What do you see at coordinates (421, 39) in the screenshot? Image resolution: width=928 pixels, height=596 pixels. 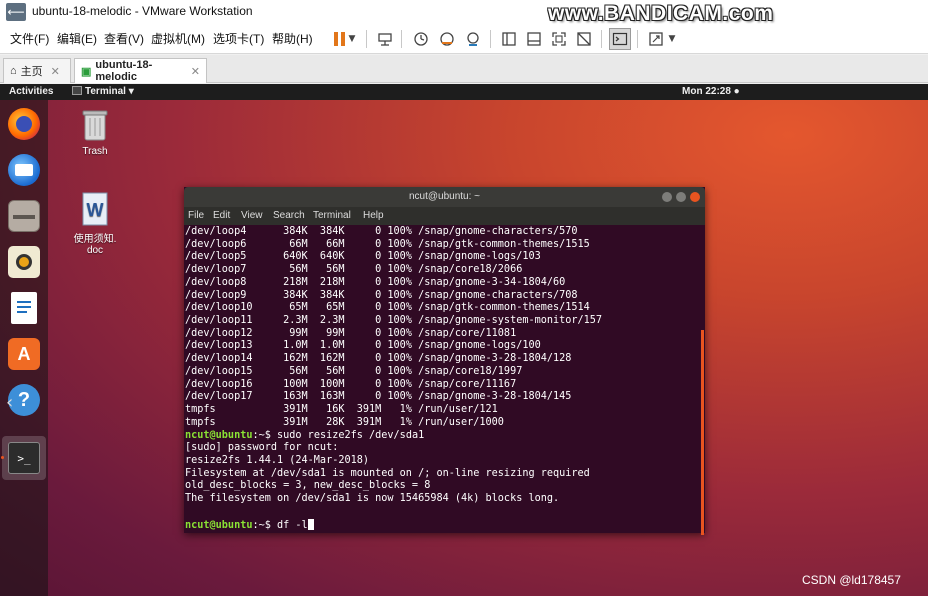 I see `snapshot-icon` at bounding box center [421, 39].